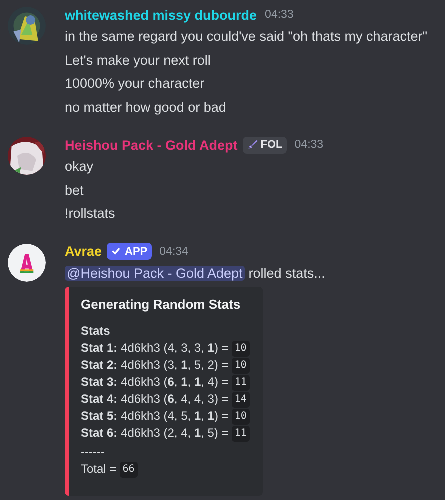  Describe the element at coordinates (146, 107) in the screenshot. I see `message-text: no matter how good or bad` at that location.